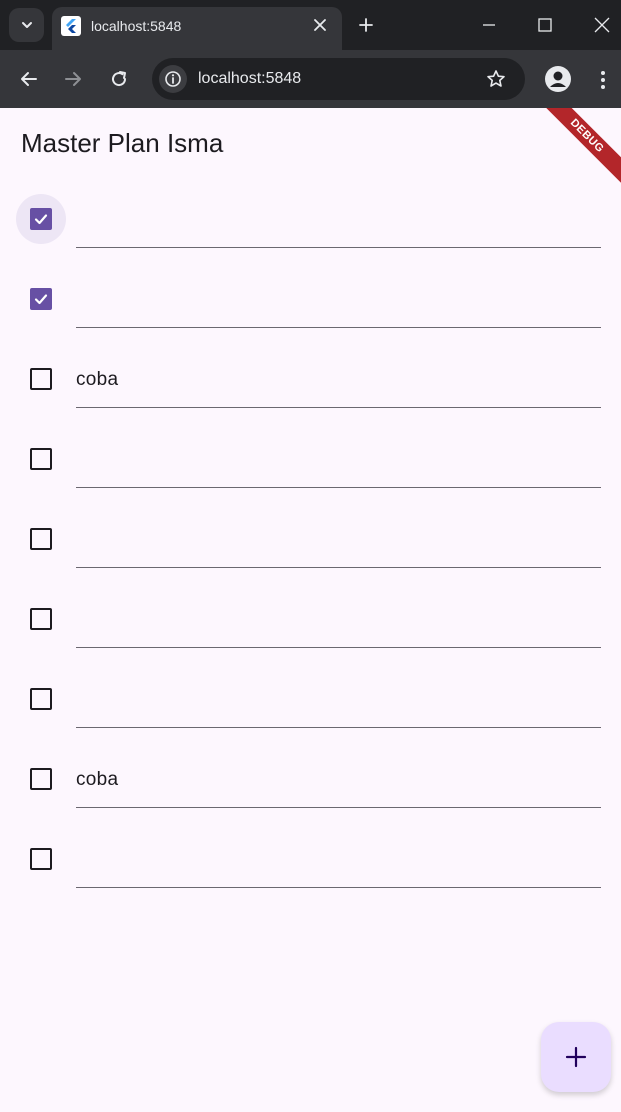 Image resolution: width=621 pixels, height=1112 pixels. I want to click on browser-tabbar: localhost:5848, so click(310, 25).